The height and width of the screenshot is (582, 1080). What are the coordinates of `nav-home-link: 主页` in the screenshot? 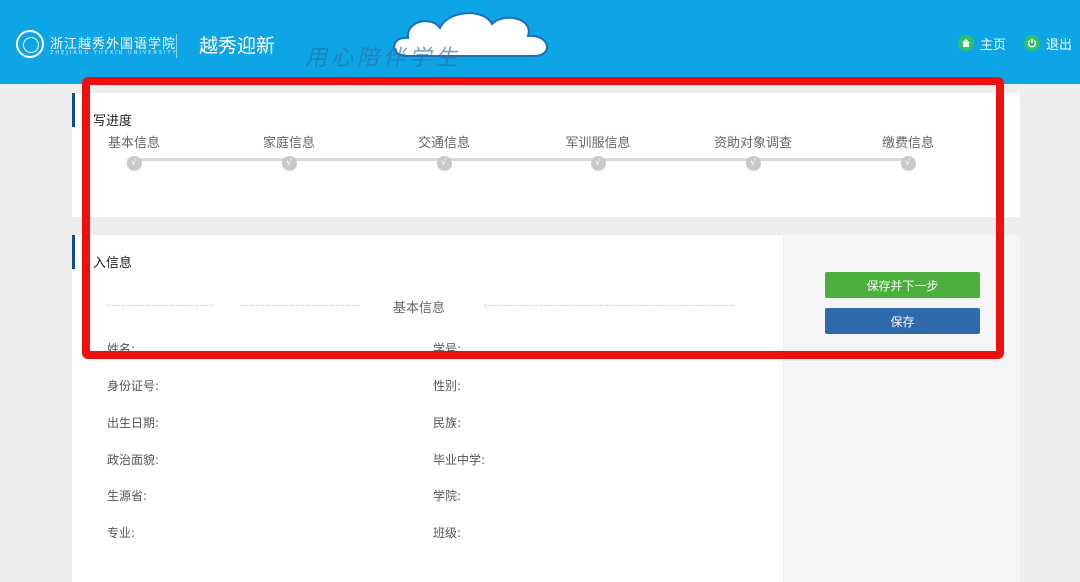 It's located at (982, 43).